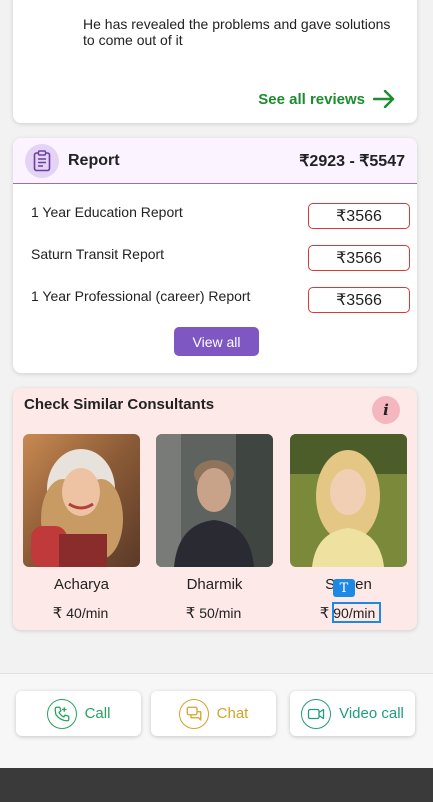 The image size is (433, 802). I want to click on info-icon: i, so click(386, 410).